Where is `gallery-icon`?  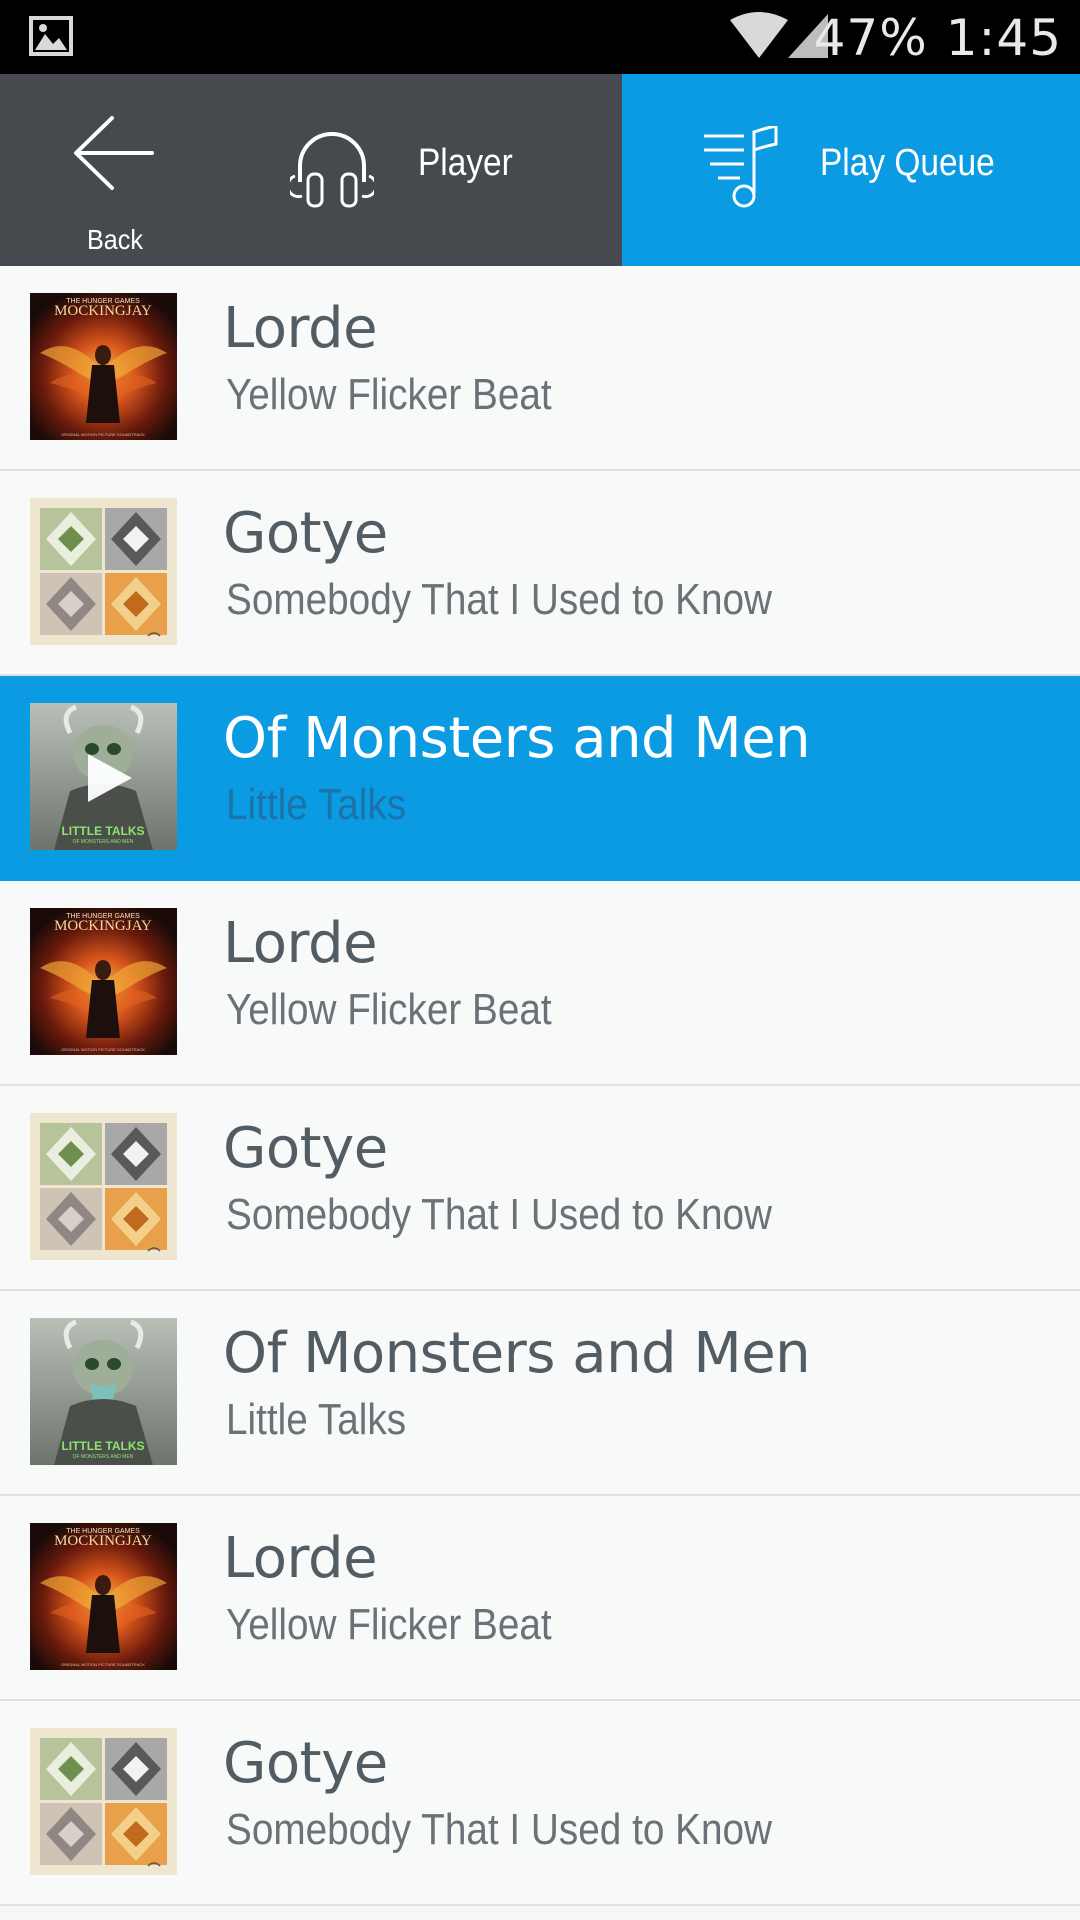 gallery-icon is located at coordinates (51, 36).